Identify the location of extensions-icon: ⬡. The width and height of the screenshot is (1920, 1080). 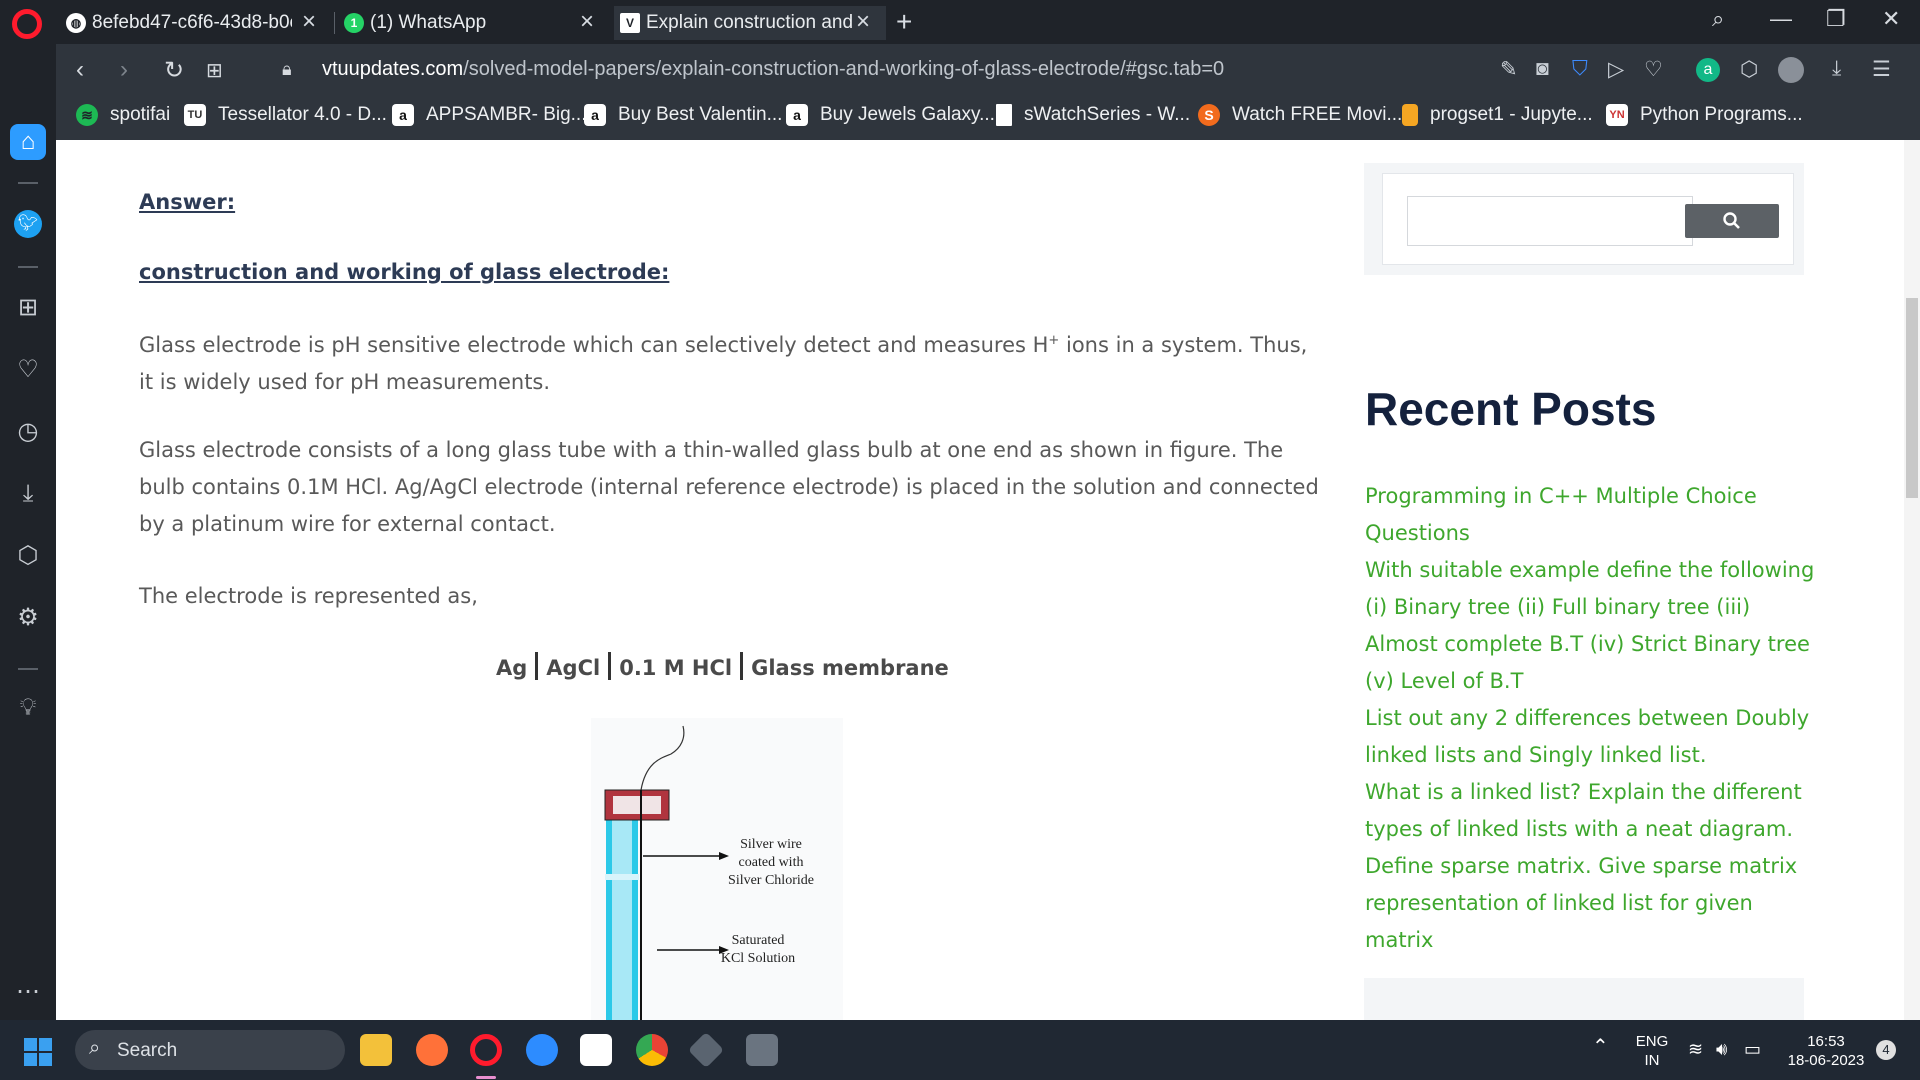
(1749, 69).